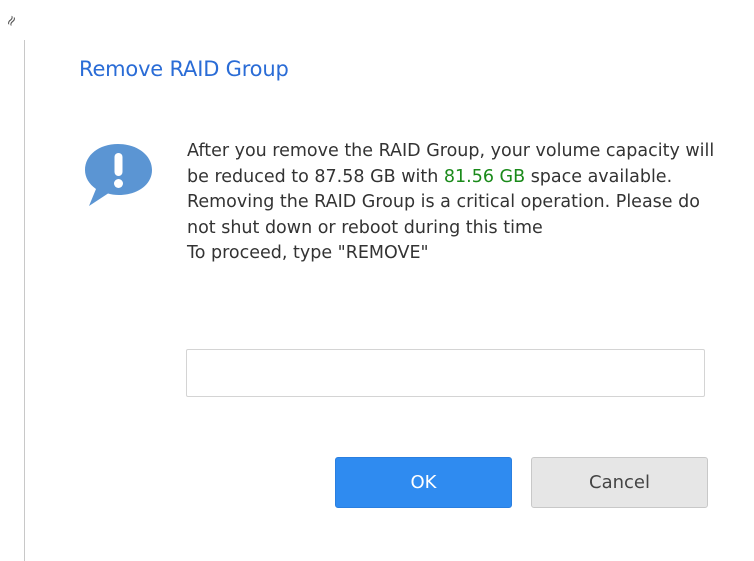  Describe the element at coordinates (118, 175) in the screenshot. I see `exclamation-speech-bubble-icon` at that location.